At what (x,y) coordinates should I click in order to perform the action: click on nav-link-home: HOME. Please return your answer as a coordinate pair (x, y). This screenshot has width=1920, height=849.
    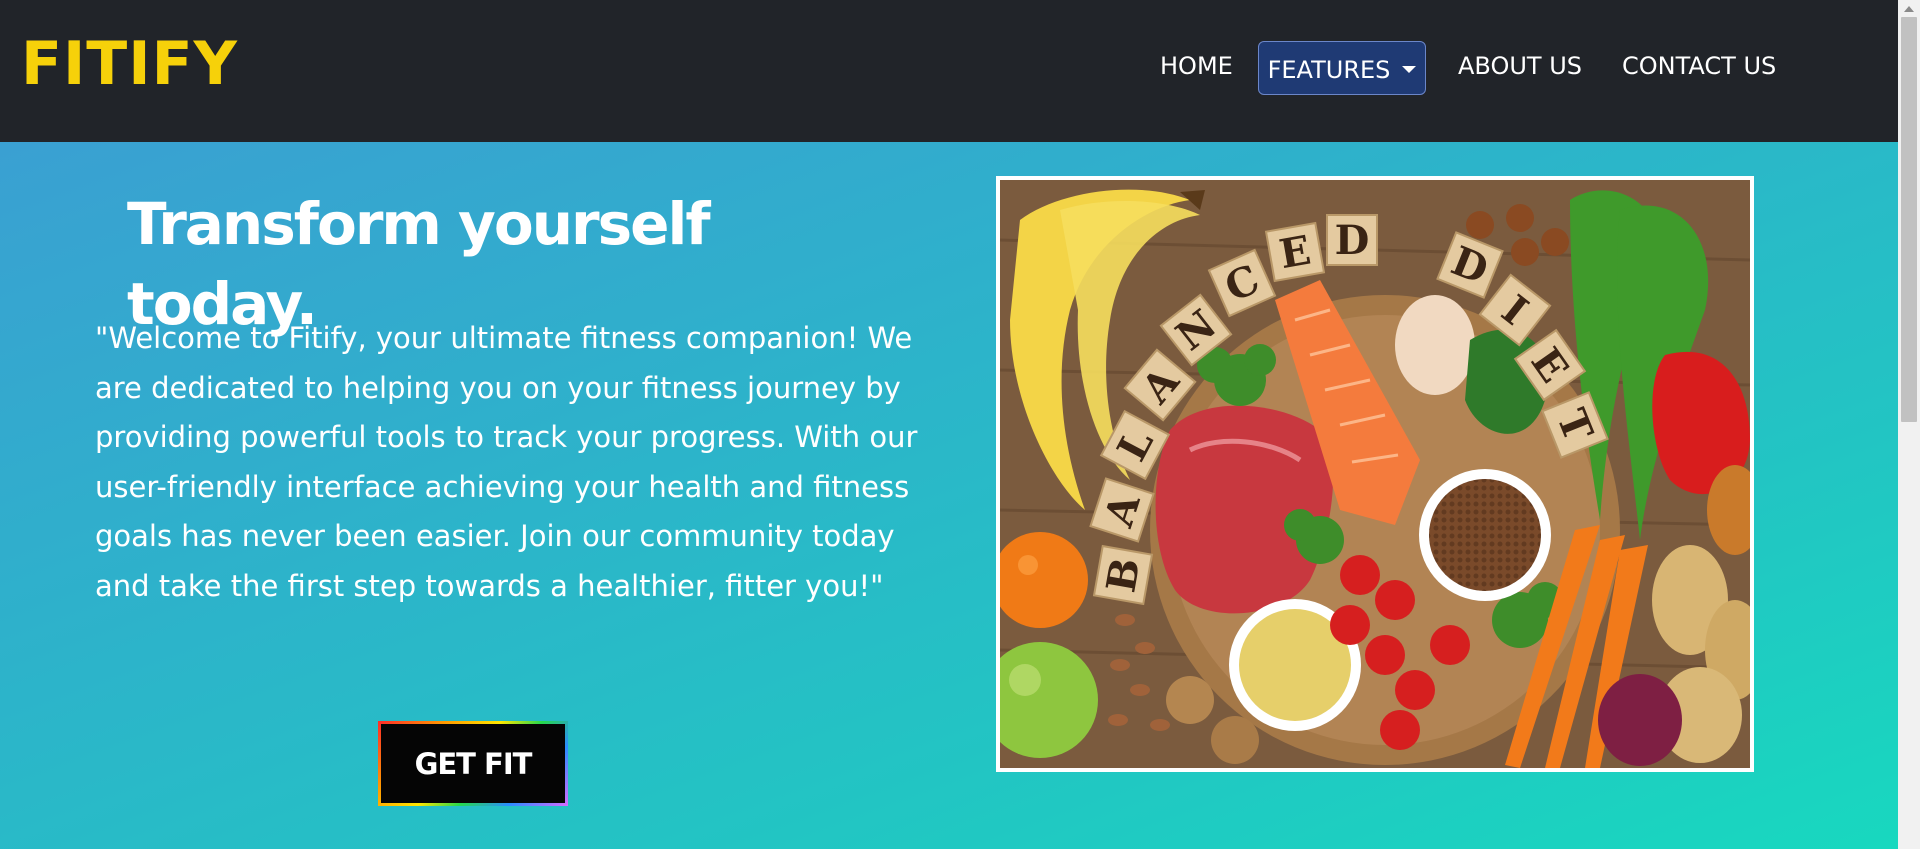
    Looking at the image, I should click on (1196, 66).